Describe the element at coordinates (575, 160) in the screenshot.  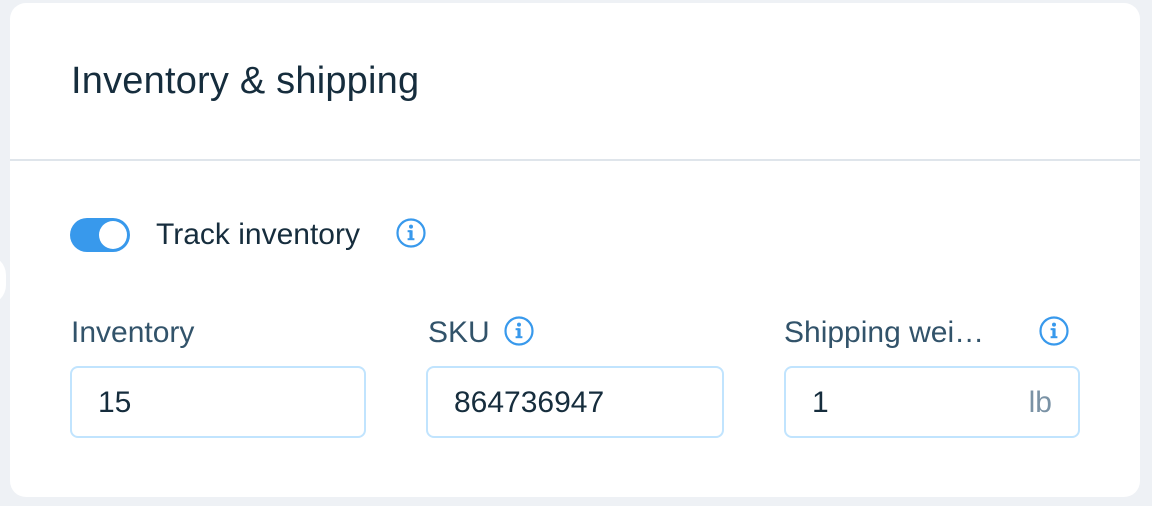
I see `header-divider` at that location.